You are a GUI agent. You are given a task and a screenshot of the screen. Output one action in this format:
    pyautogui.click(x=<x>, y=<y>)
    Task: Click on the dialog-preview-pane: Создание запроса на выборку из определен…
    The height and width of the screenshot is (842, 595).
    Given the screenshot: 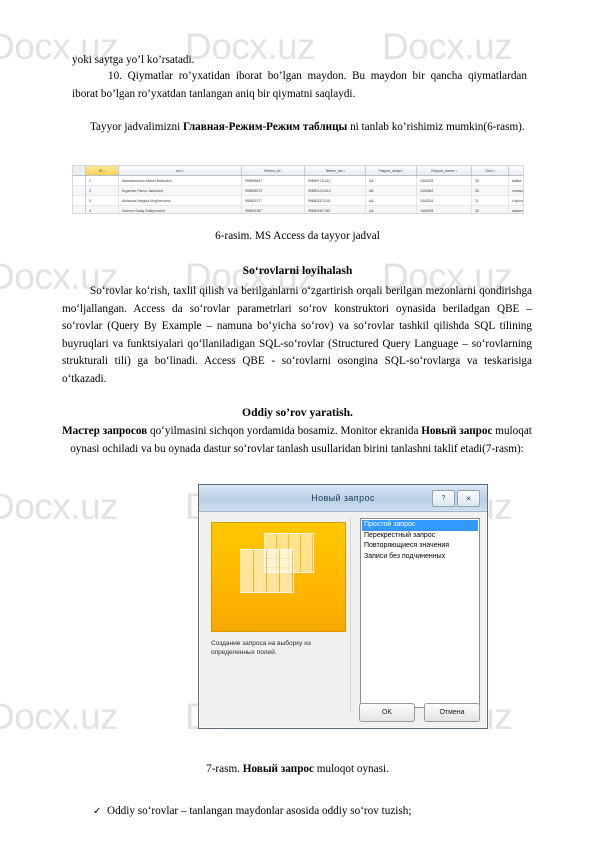 What is the action you would take?
    pyautogui.click(x=278, y=615)
    